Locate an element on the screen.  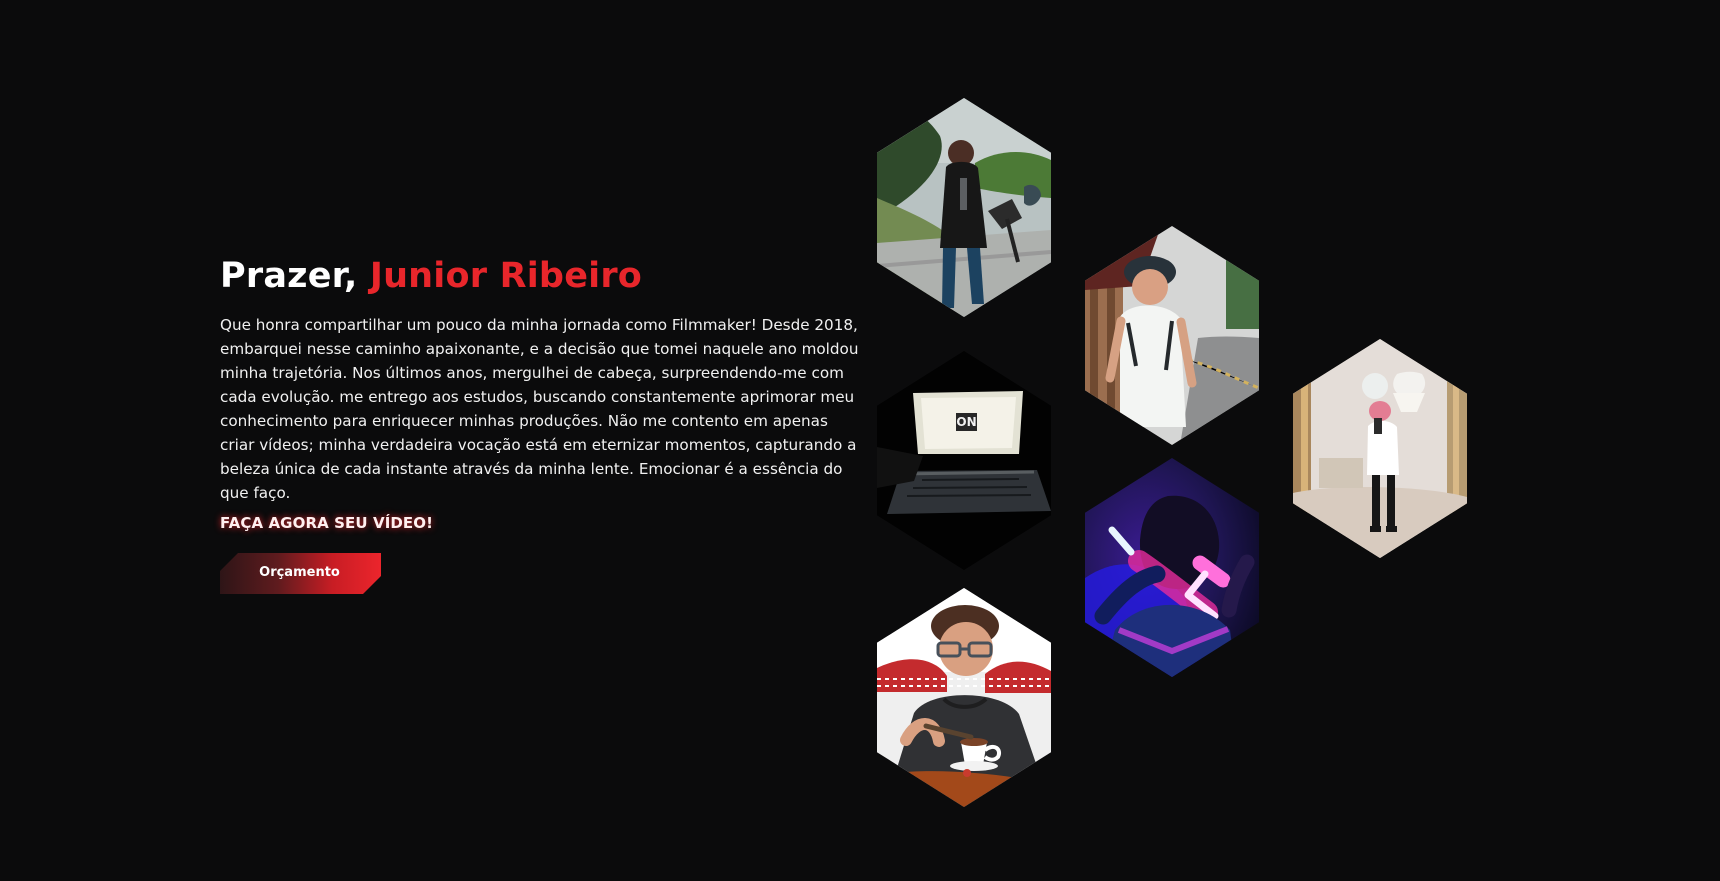
gallery-photo-mirror is located at coordinates (1380, 448).